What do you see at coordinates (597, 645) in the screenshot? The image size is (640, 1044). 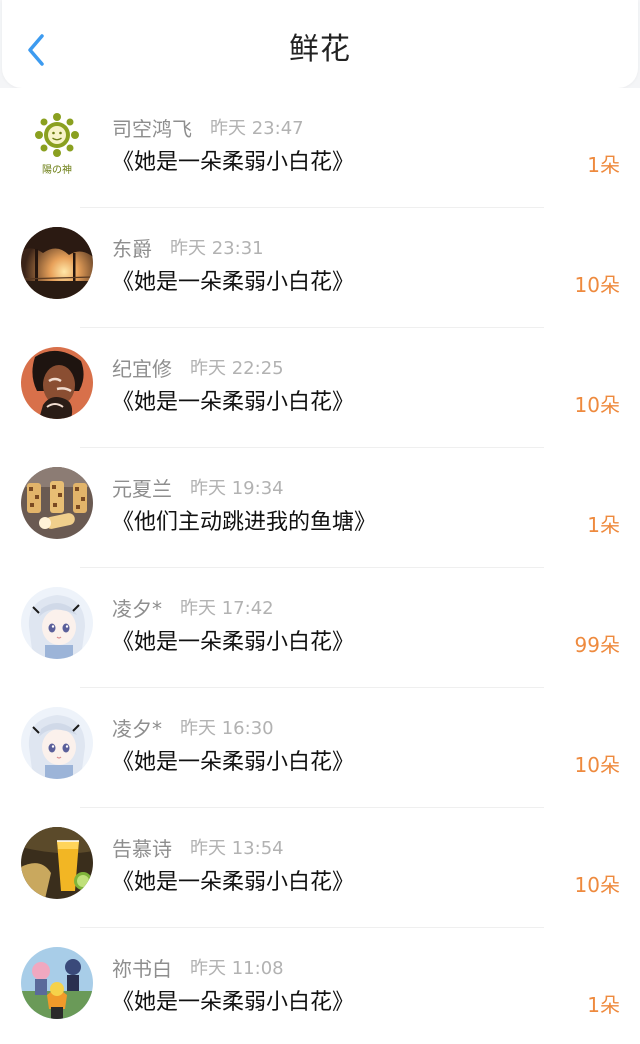 I see `flower-count: 99朵` at bounding box center [597, 645].